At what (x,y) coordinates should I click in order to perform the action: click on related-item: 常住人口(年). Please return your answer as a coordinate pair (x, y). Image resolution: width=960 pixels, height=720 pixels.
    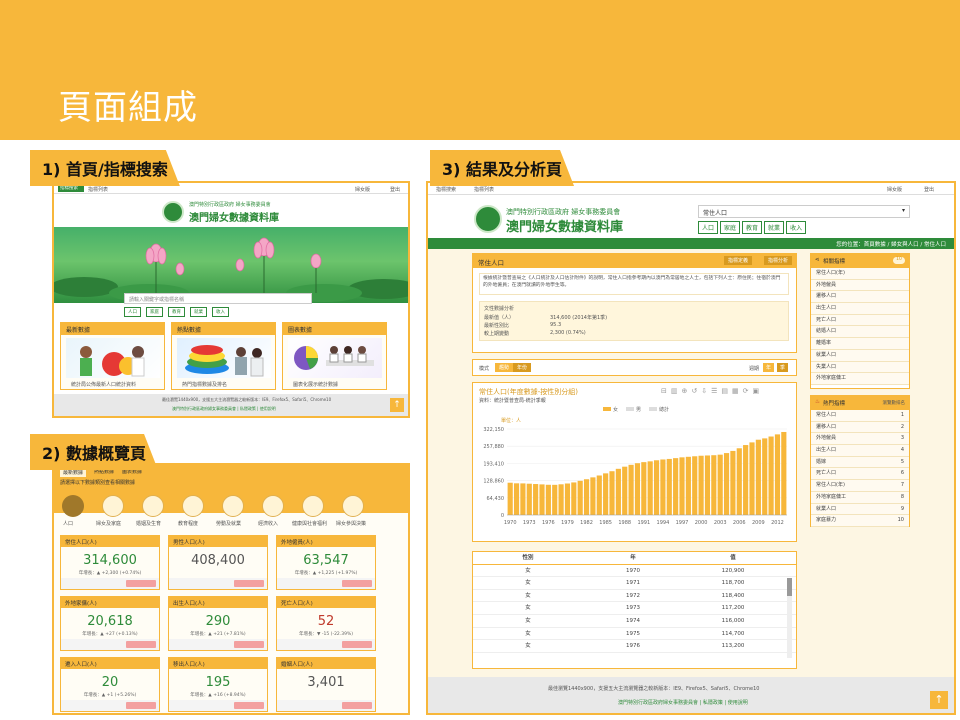
    Looking at the image, I should click on (860, 274).